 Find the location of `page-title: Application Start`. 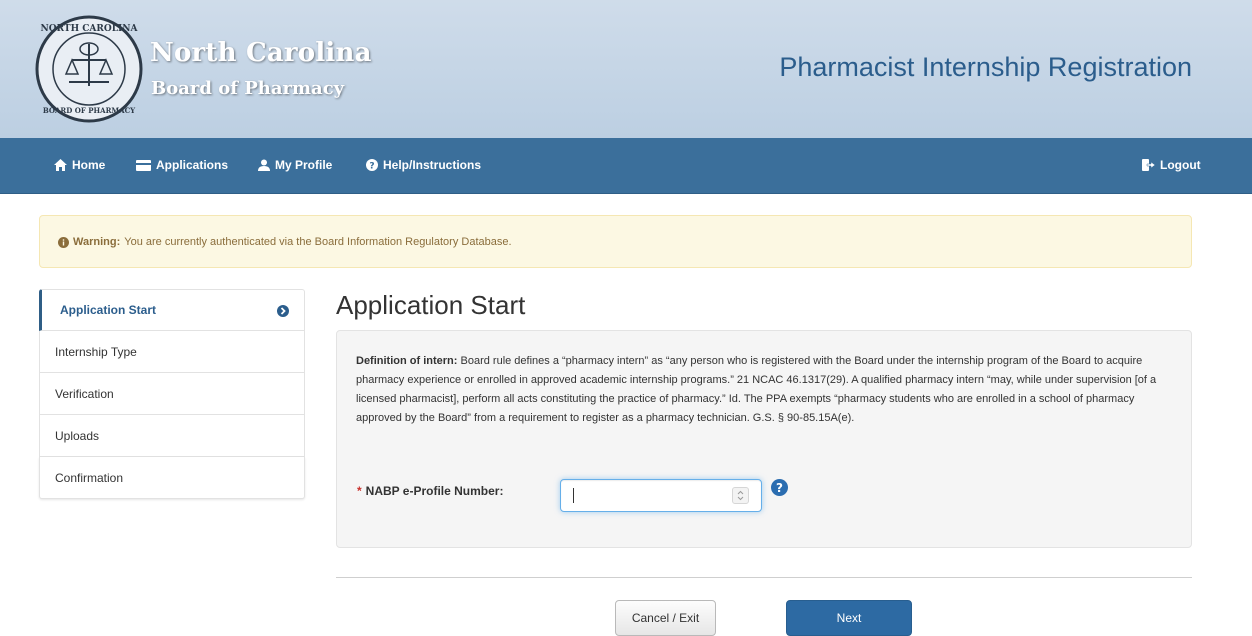

page-title: Application Start is located at coordinates (431, 305).